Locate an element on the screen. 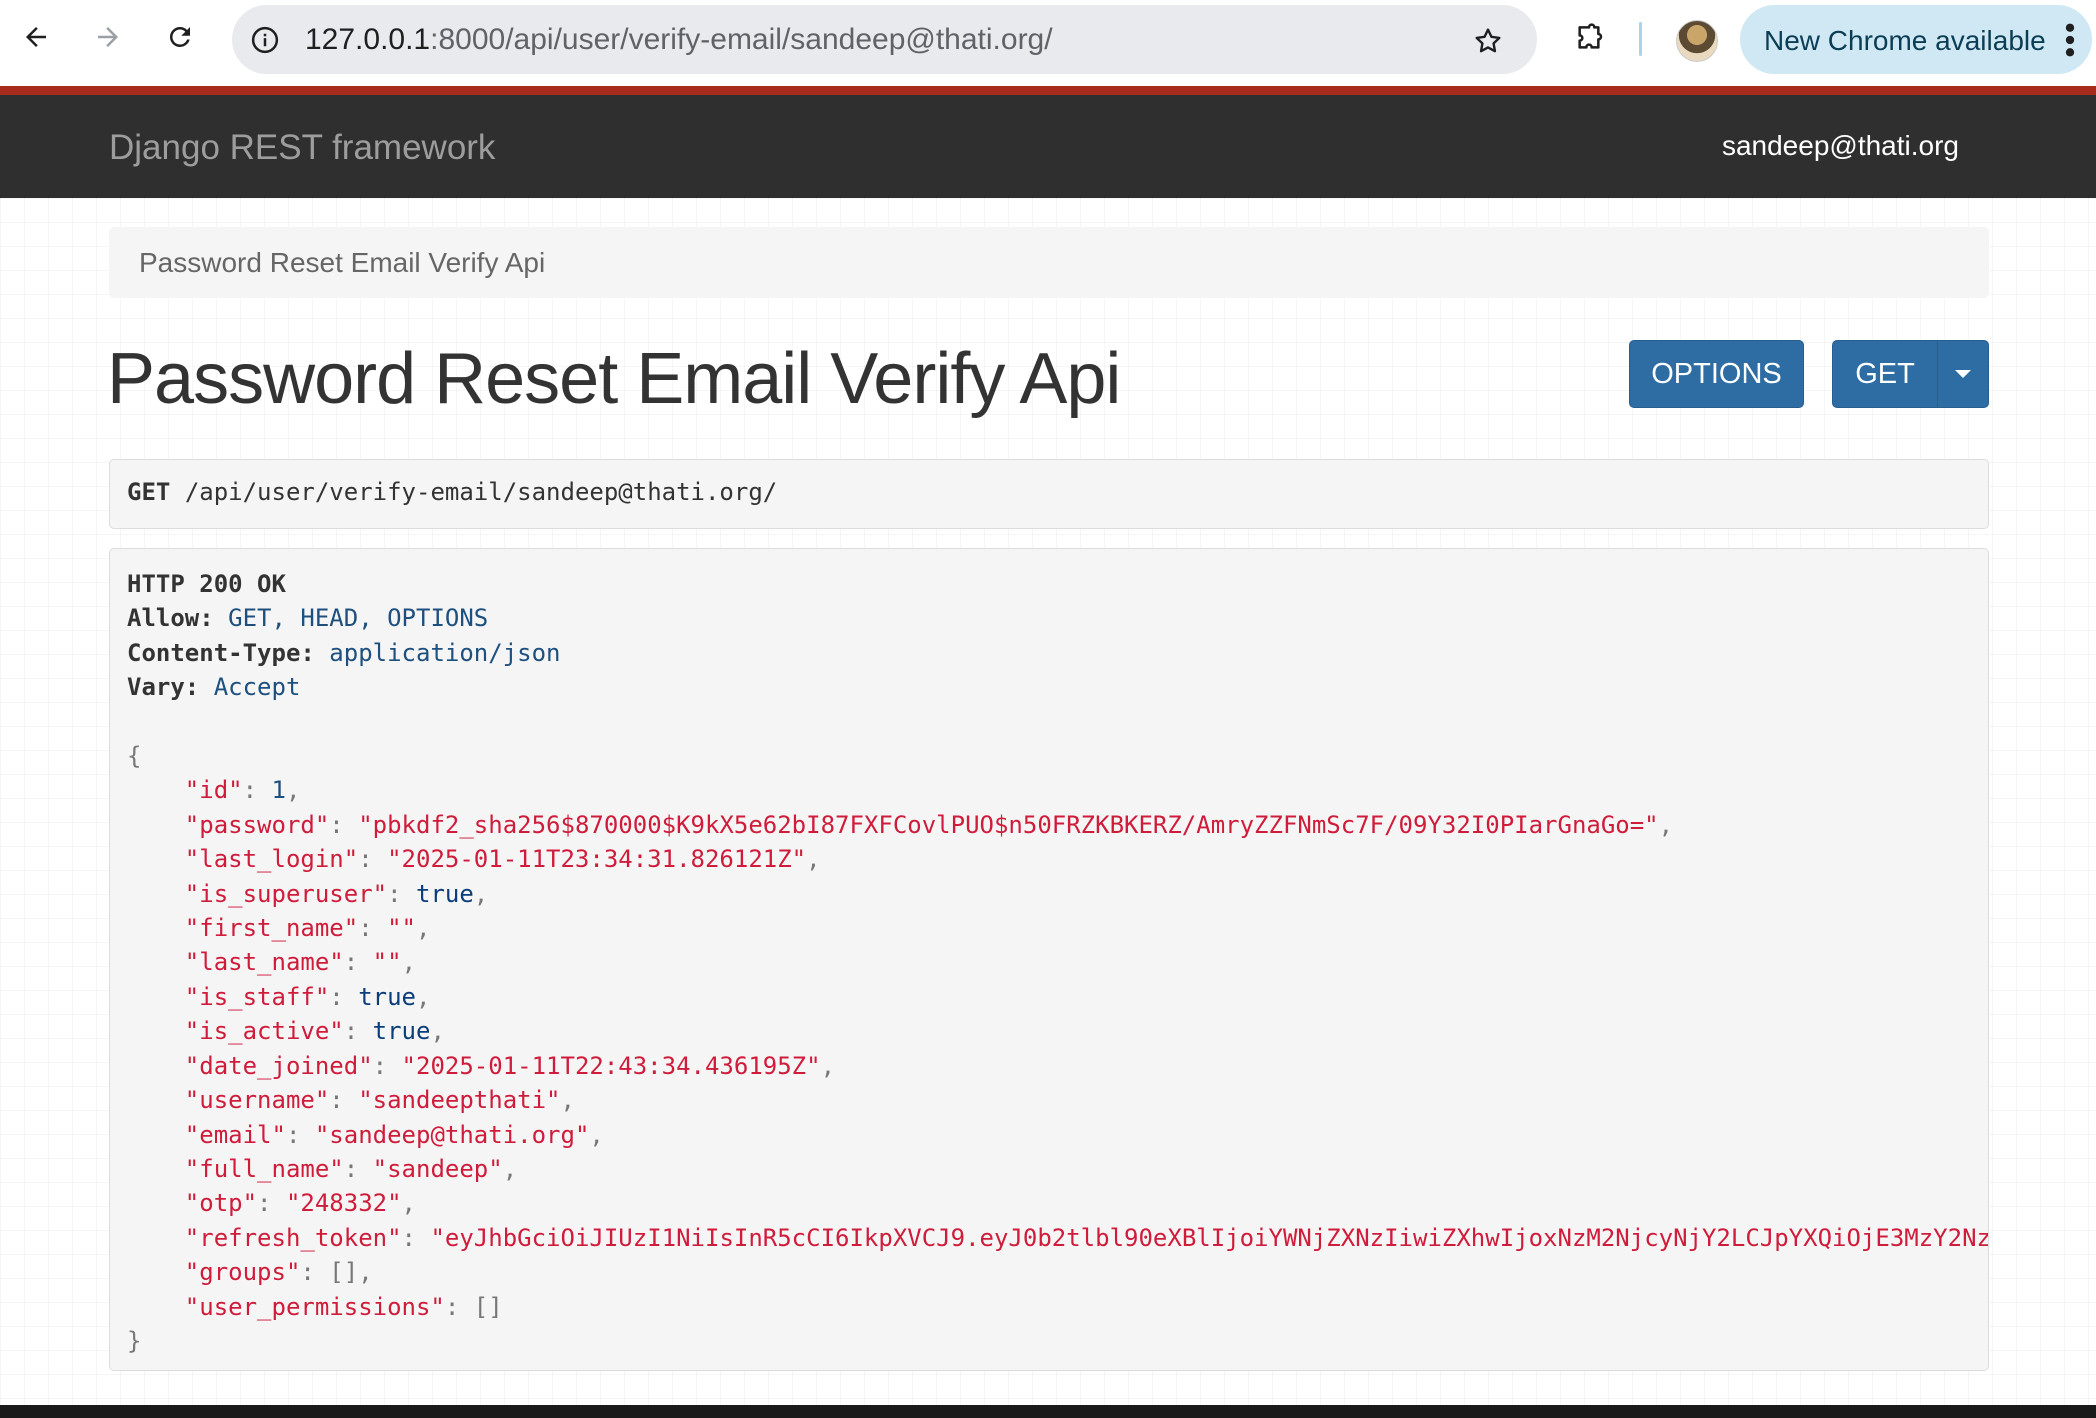 The width and height of the screenshot is (2096, 1418). json-field-row: "otp": "248332", is located at coordinates (271, 1203).